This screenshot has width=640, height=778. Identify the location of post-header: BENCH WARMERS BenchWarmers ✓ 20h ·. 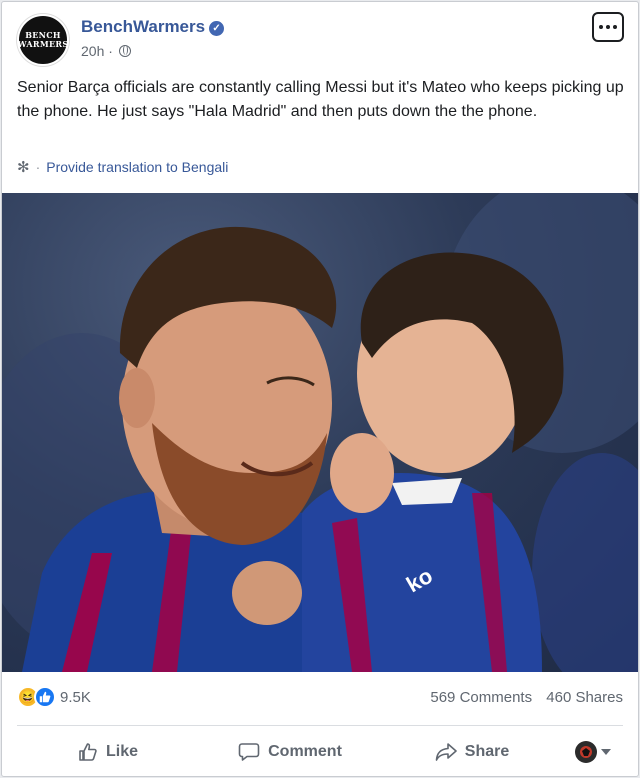
(322, 39).